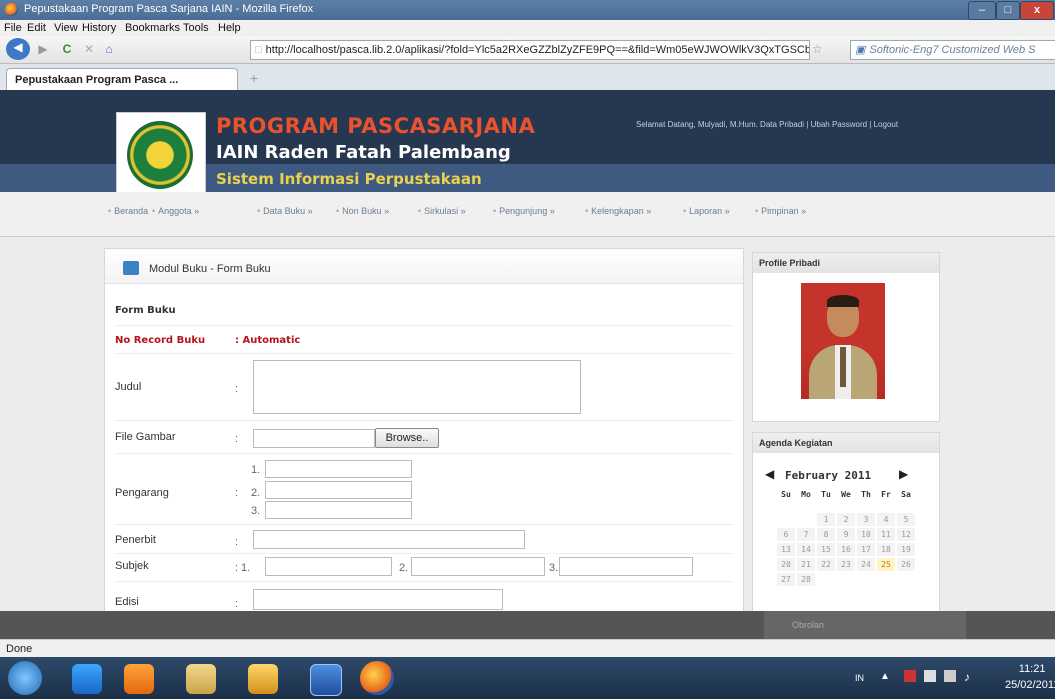 This screenshot has width=1055, height=699. I want to click on forward-button: ▶, so click(43, 49).